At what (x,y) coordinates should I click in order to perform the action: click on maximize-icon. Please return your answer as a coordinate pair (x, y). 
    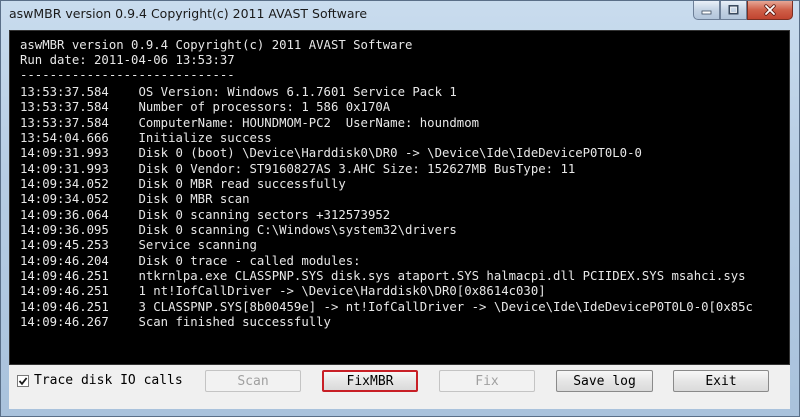
    Looking at the image, I should click on (733, 10).